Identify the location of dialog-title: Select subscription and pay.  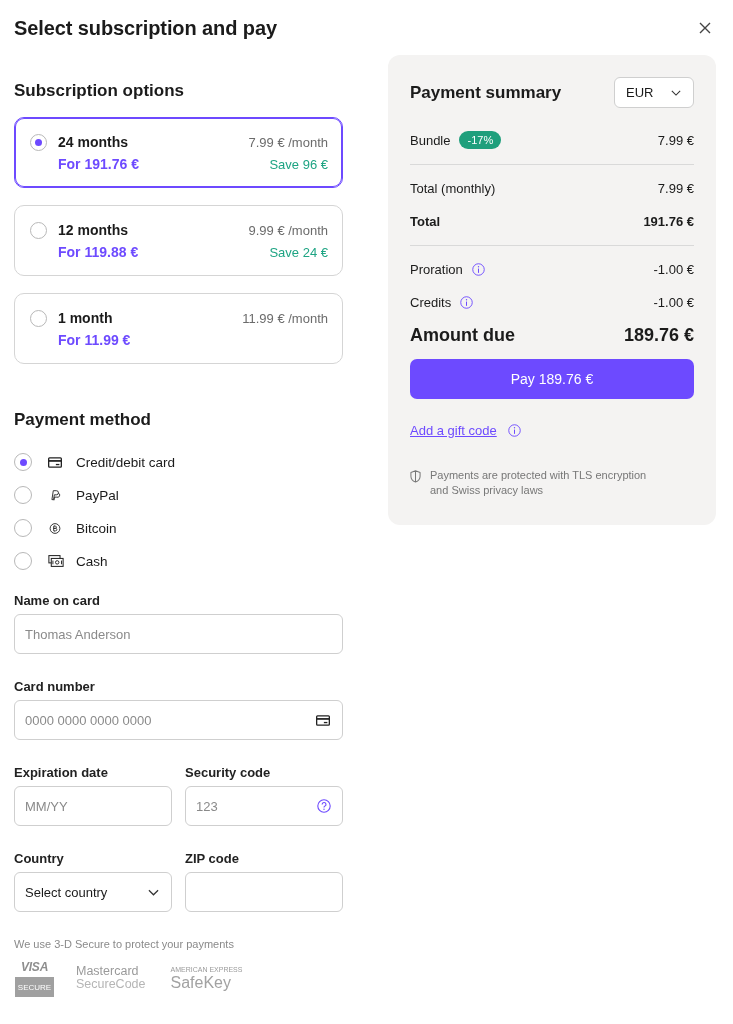
(145, 28).